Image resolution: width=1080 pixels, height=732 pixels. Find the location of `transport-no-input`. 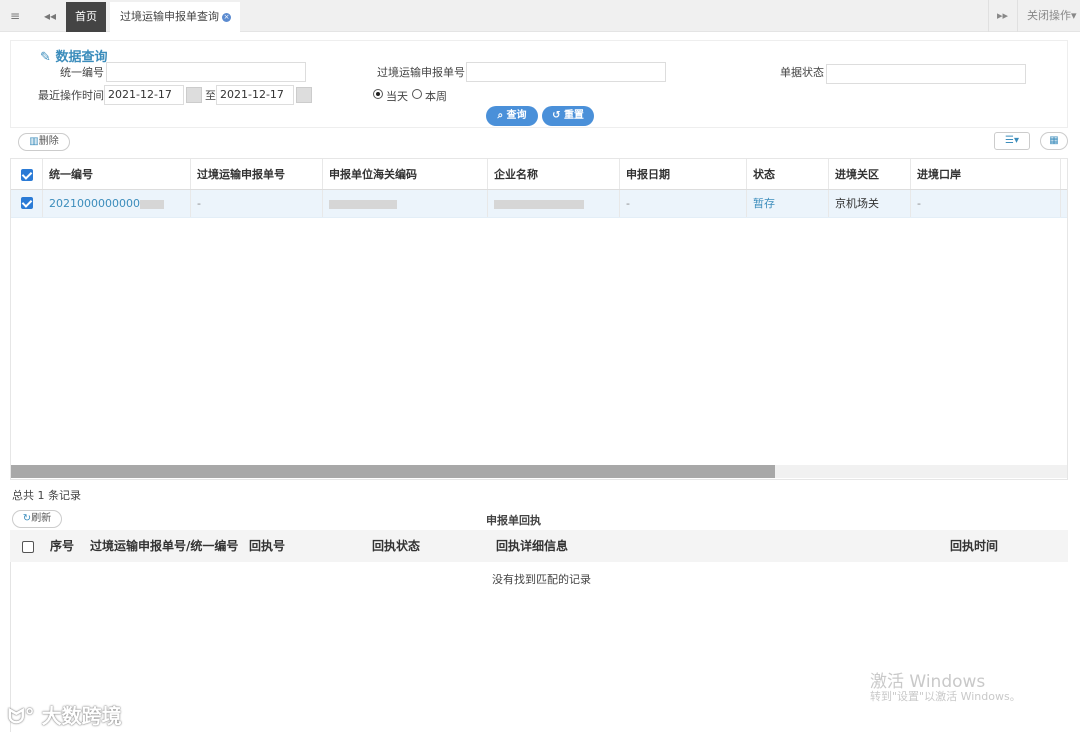

transport-no-input is located at coordinates (566, 72).